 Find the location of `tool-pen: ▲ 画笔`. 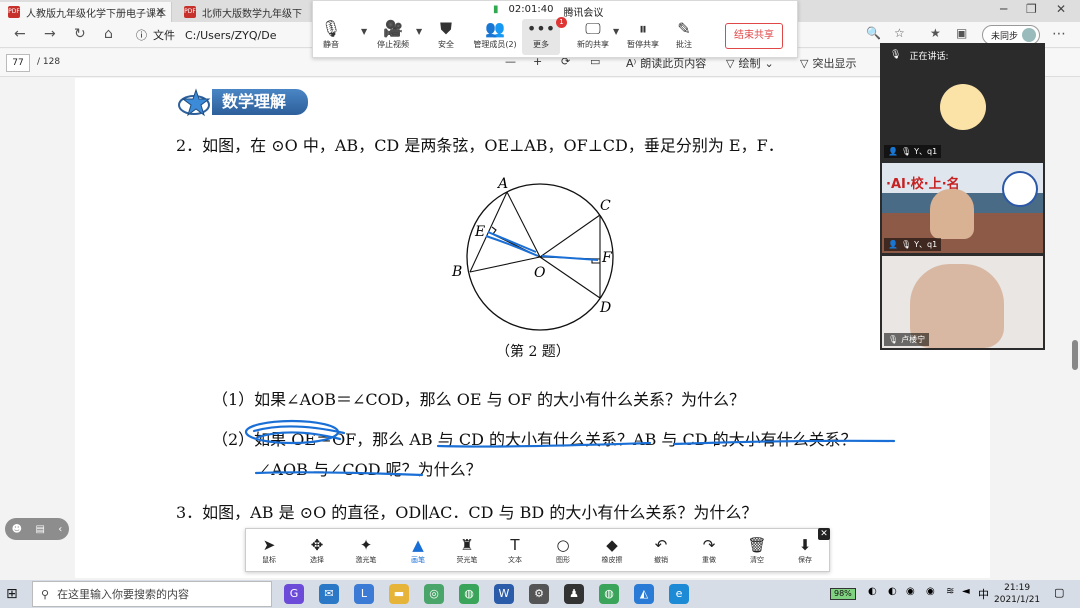

tool-pen: ▲ 画笔 is located at coordinates (418, 550).